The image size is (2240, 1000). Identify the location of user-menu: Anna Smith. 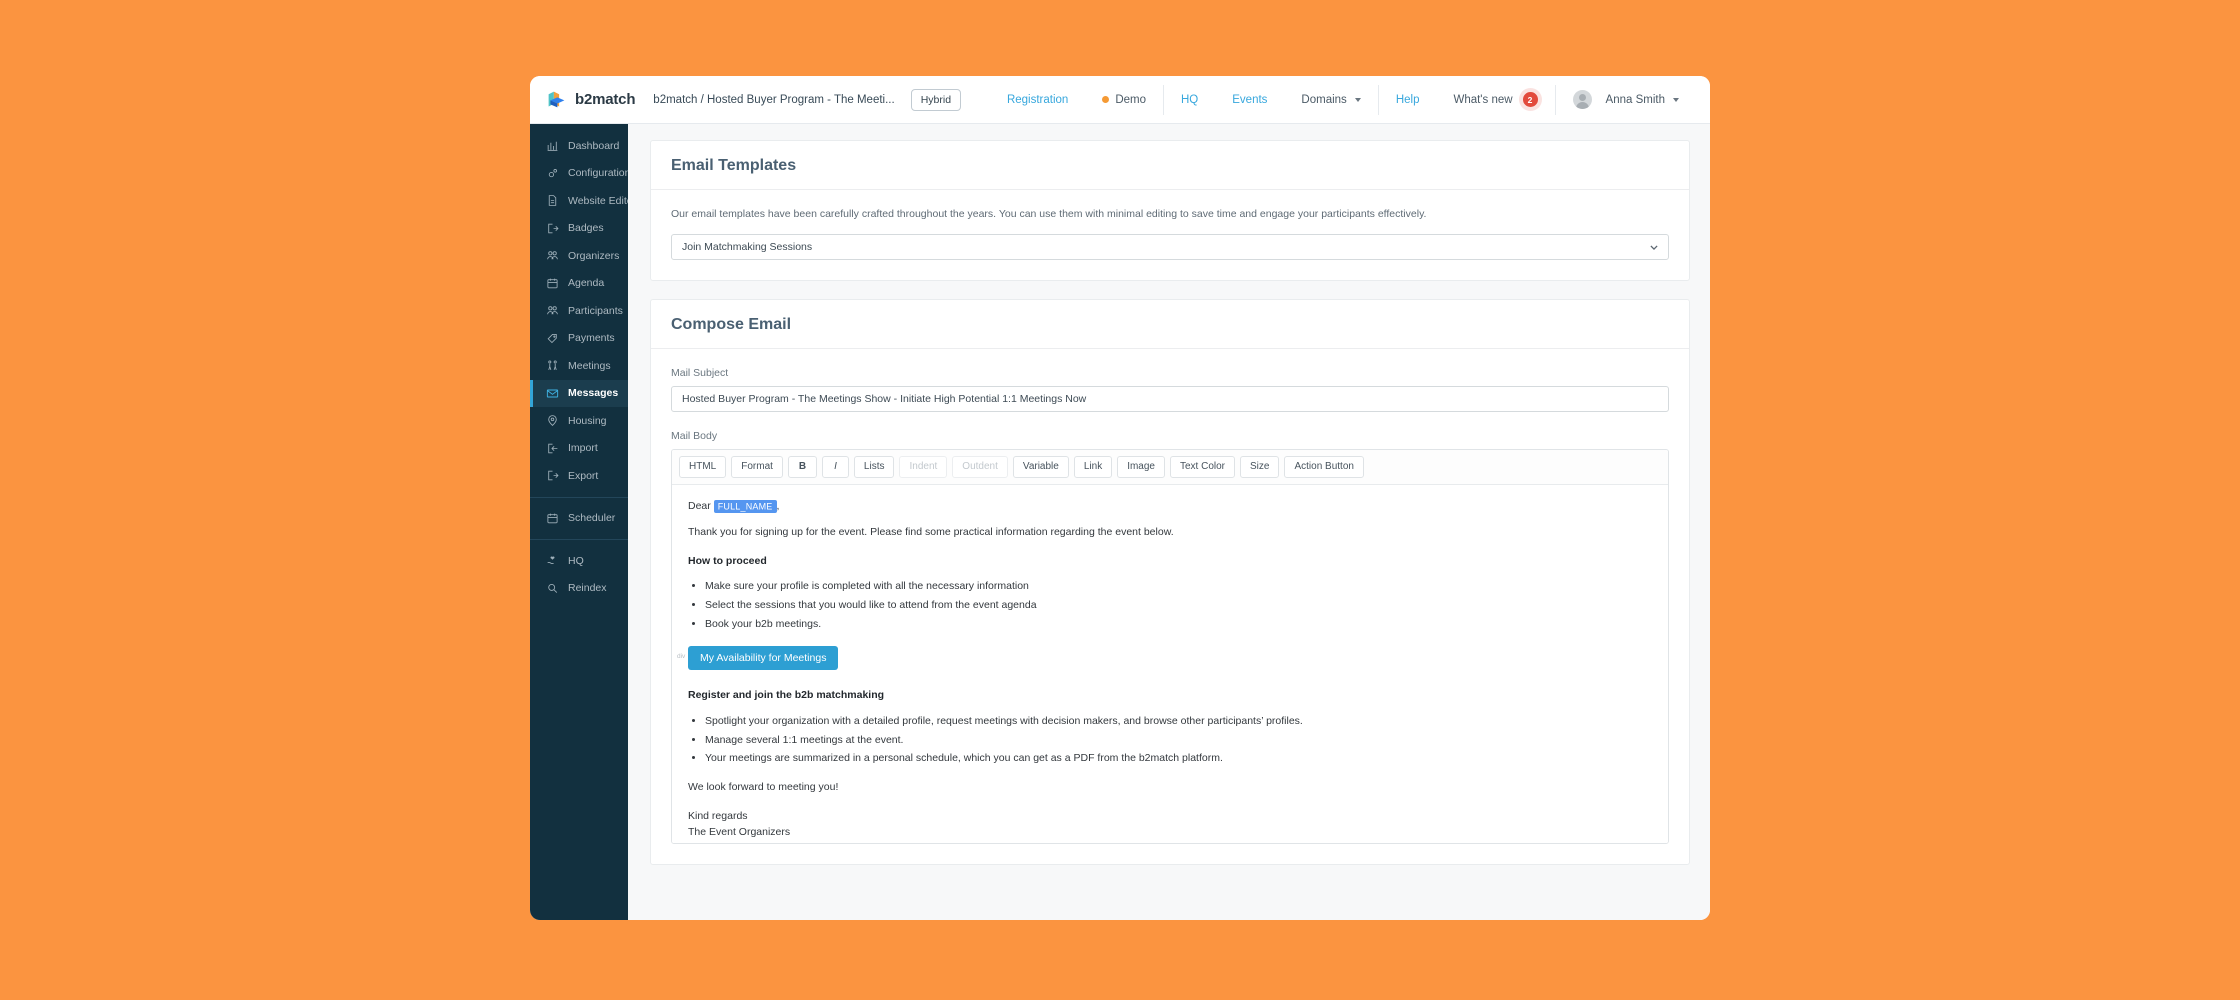
(1625, 99).